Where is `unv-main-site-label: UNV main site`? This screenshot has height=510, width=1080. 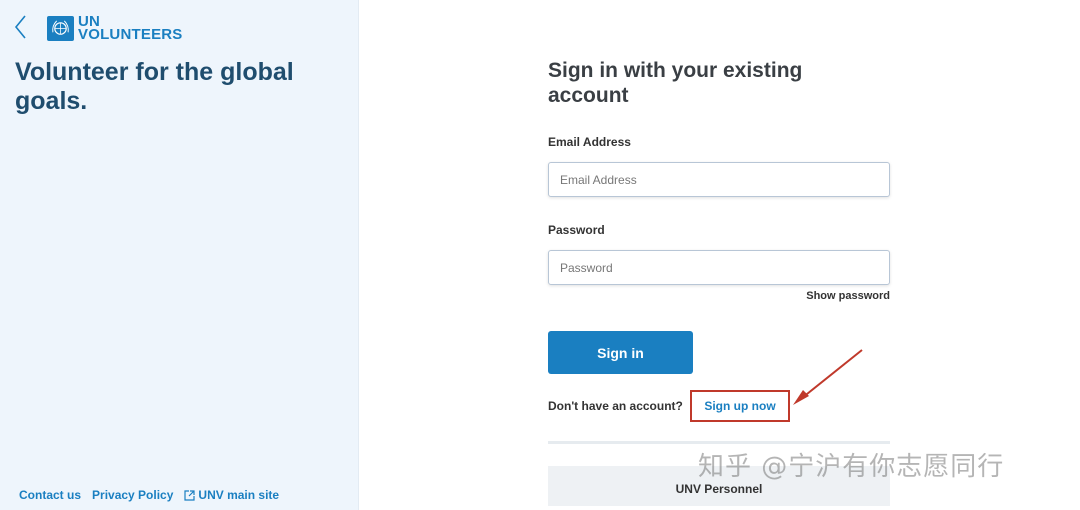 unv-main-site-label: UNV main site is located at coordinates (239, 495).